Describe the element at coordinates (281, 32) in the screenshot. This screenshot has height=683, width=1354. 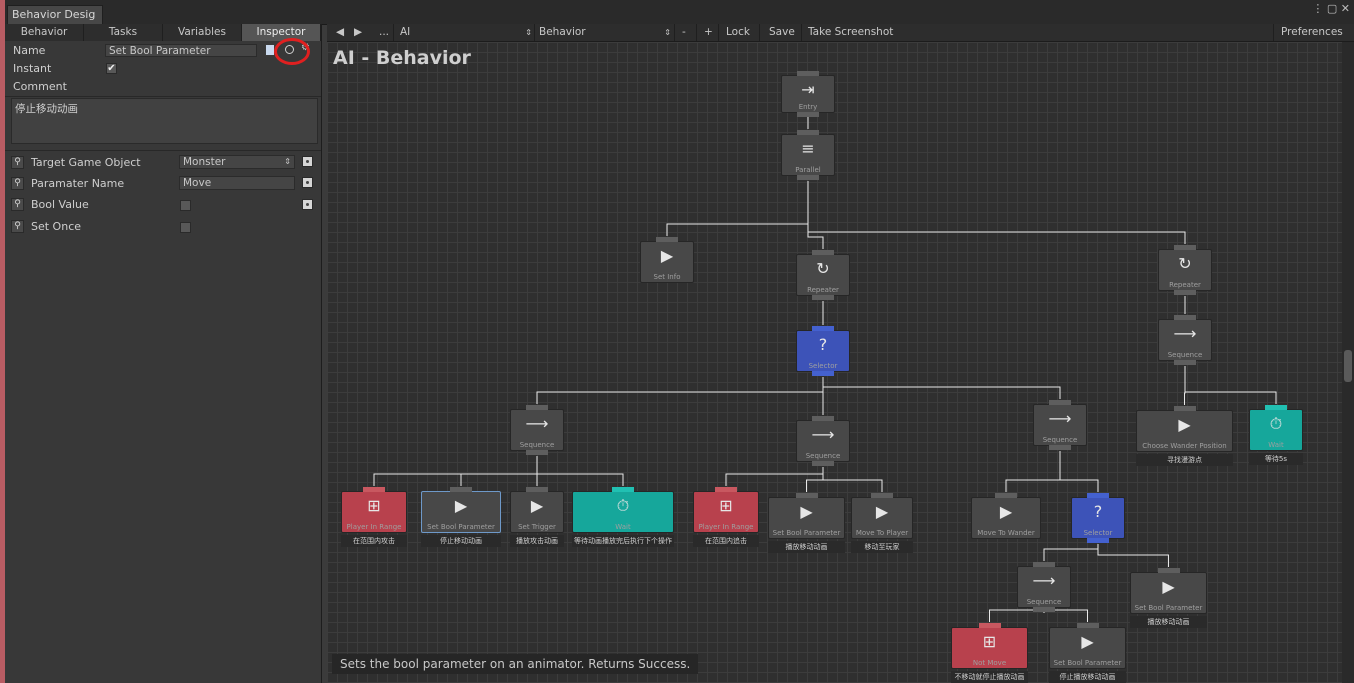
I see `tab-inspector: Inspector` at that location.